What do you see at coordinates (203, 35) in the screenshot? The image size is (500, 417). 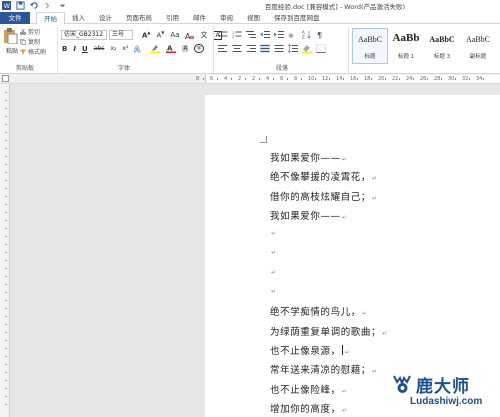 I see `phonetic-guide-button: 文` at bounding box center [203, 35].